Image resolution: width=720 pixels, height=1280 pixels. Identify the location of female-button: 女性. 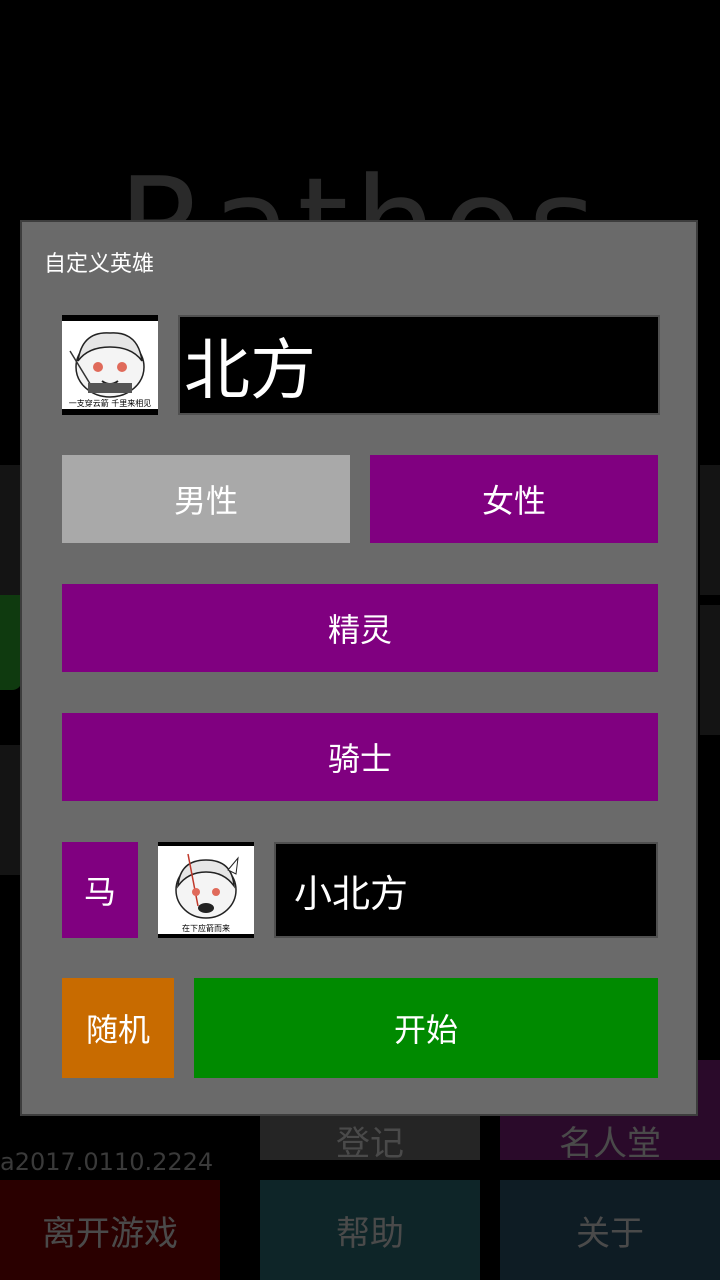
(514, 499).